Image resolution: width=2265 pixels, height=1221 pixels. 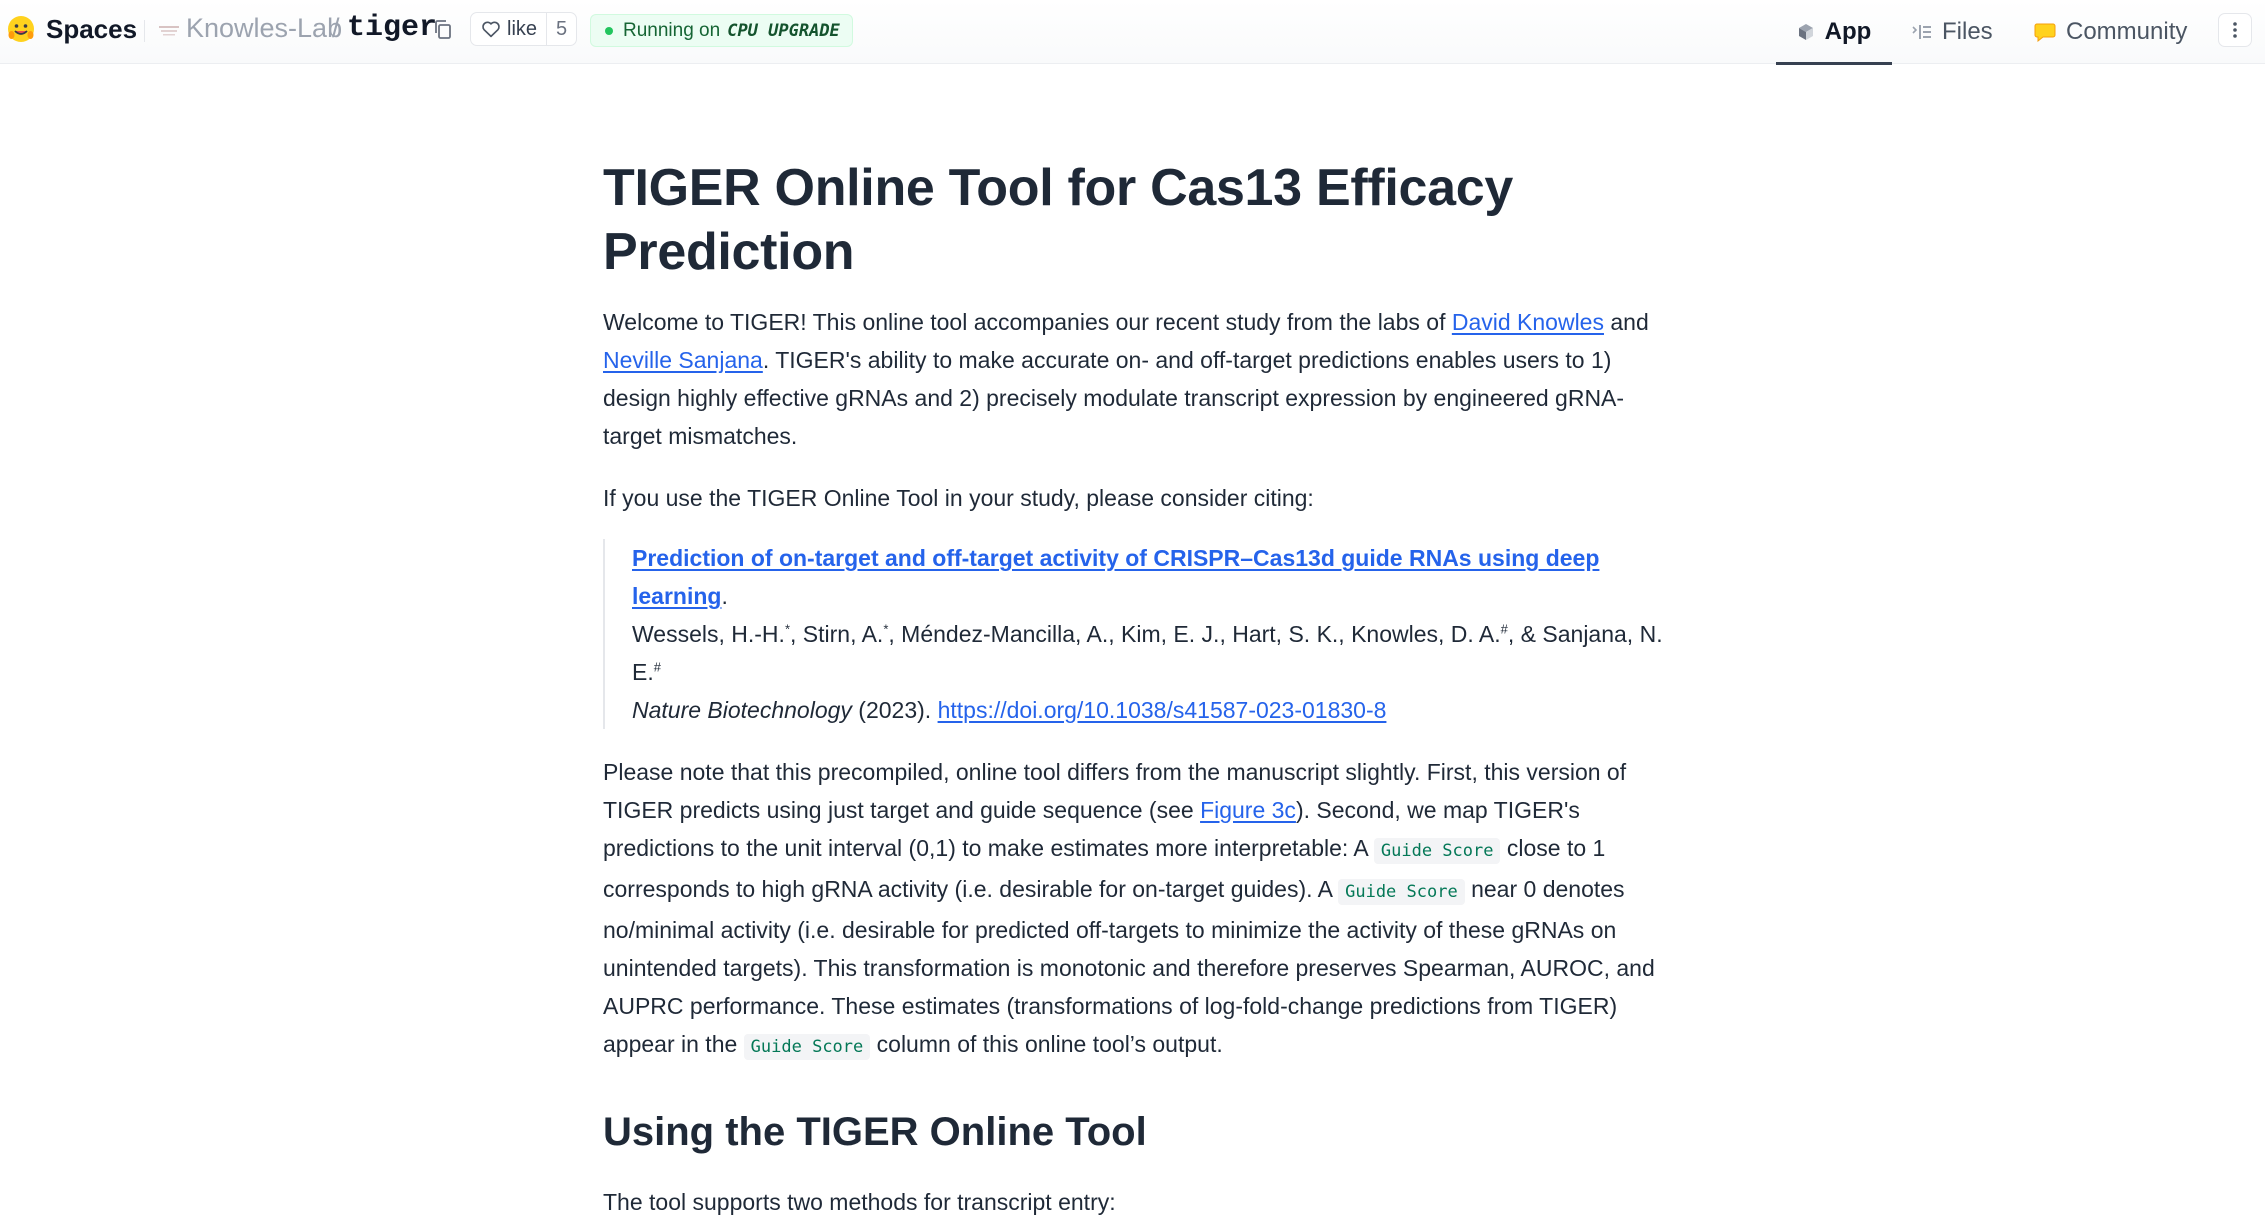 I want to click on more-vertical-icon, so click(x=2235, y=30).